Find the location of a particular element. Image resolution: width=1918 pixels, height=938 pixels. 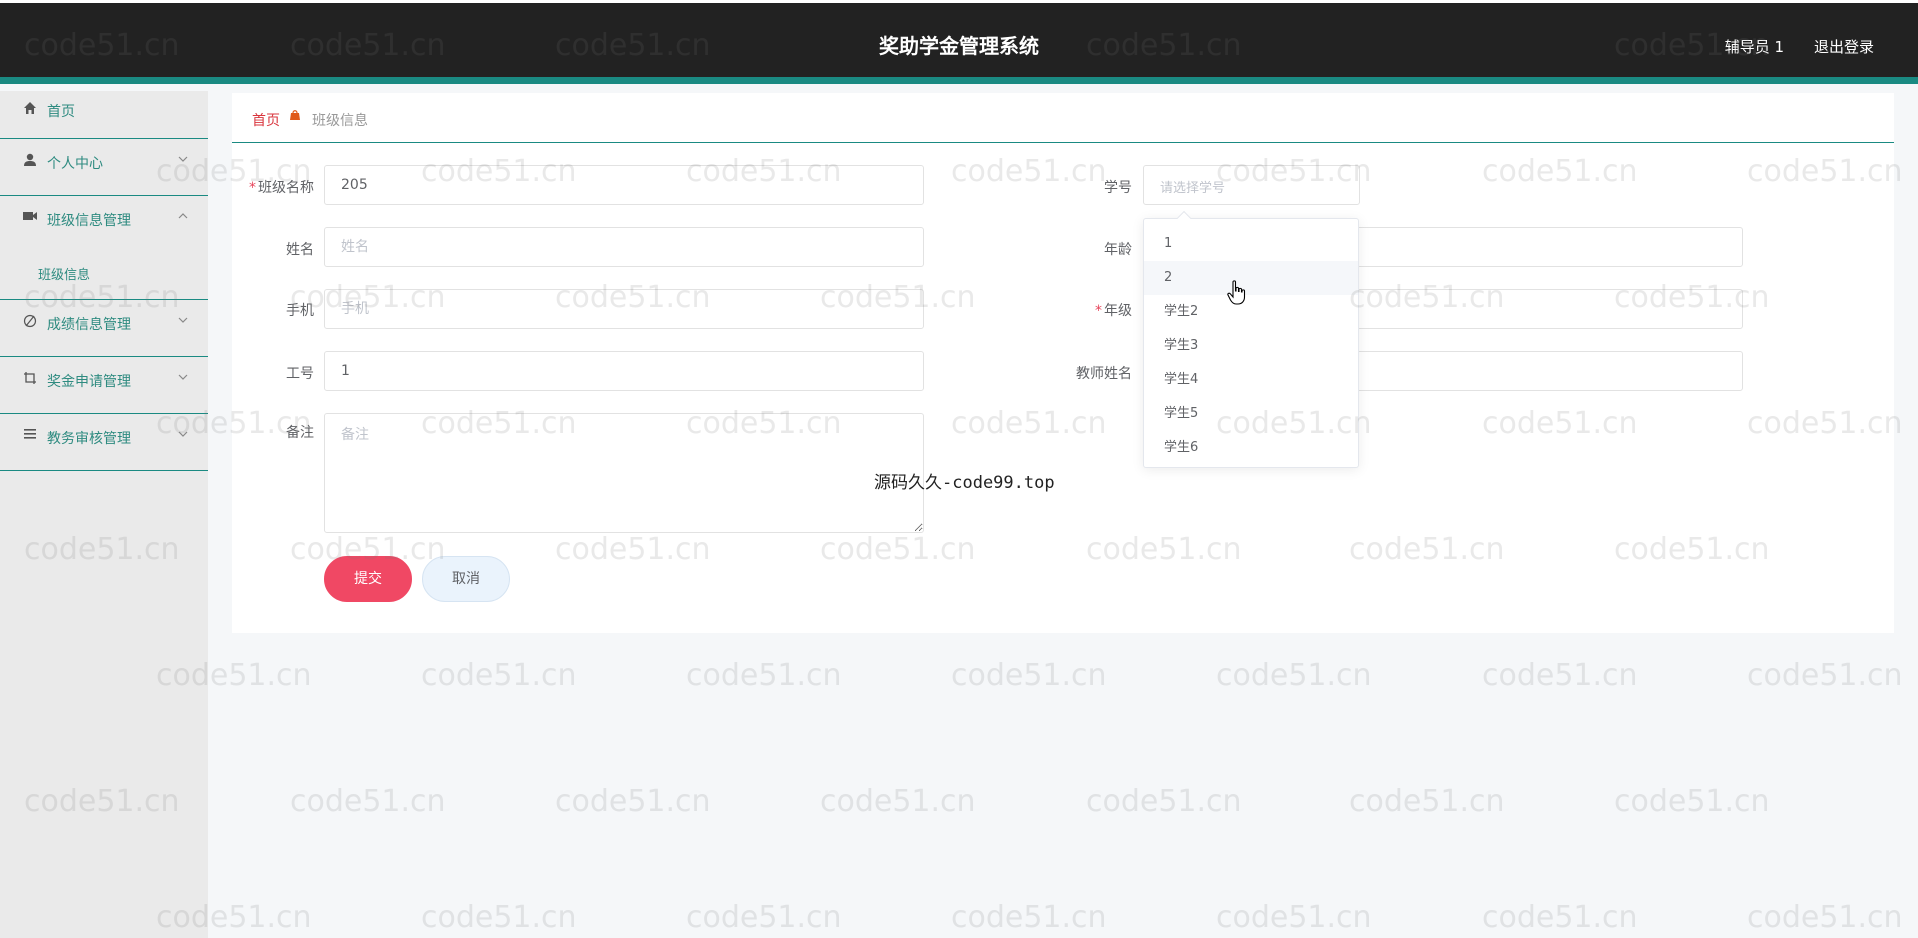

hand-pointer-icon is located at coordinates (1237, 293).